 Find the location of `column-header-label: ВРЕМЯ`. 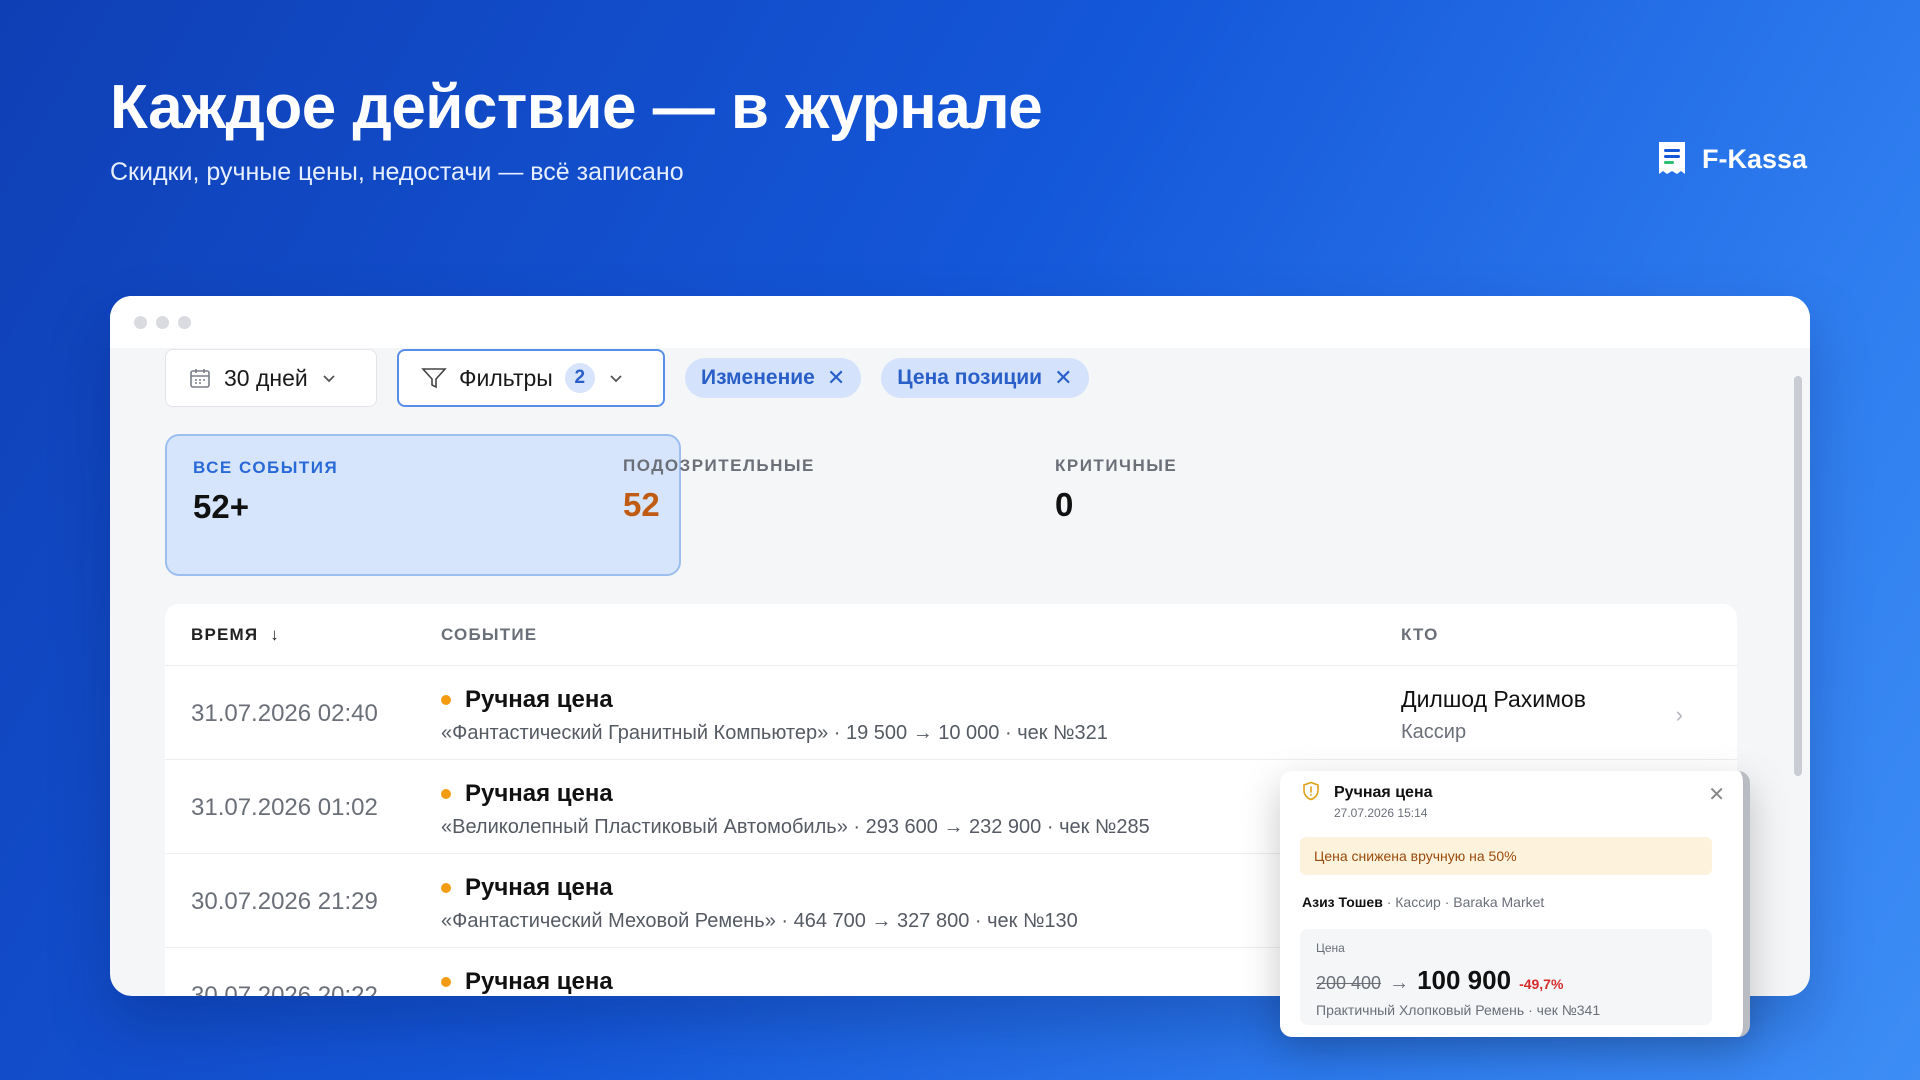

column-header-label: ВРЕМЯ is located at coordinates (225, 634).